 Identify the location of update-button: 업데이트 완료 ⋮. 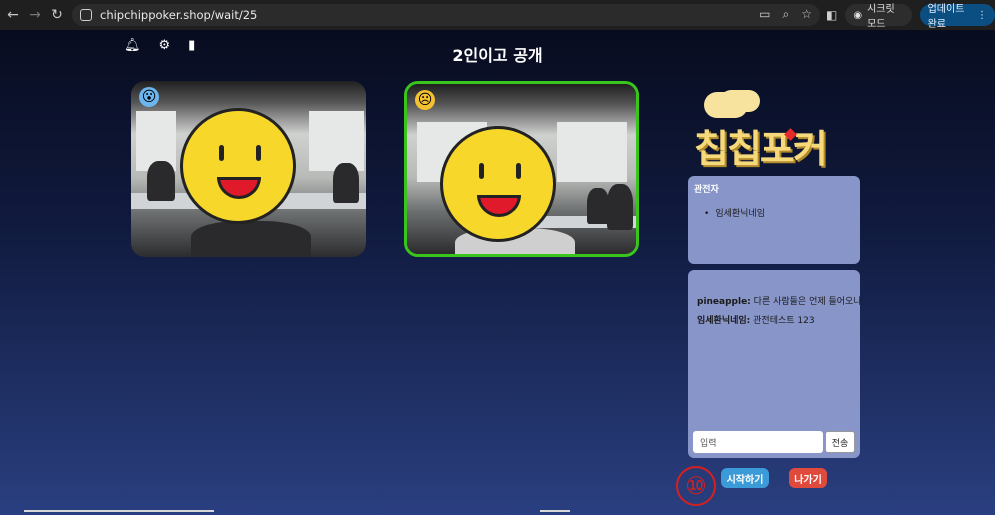
(957, 17).